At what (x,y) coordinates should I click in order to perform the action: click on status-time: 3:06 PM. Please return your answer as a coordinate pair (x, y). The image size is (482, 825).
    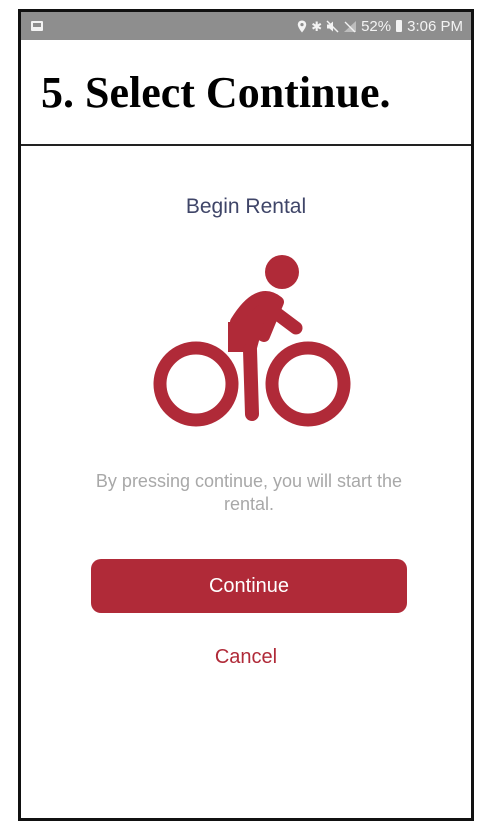
    Looking at the image, I should click on (435, 26).